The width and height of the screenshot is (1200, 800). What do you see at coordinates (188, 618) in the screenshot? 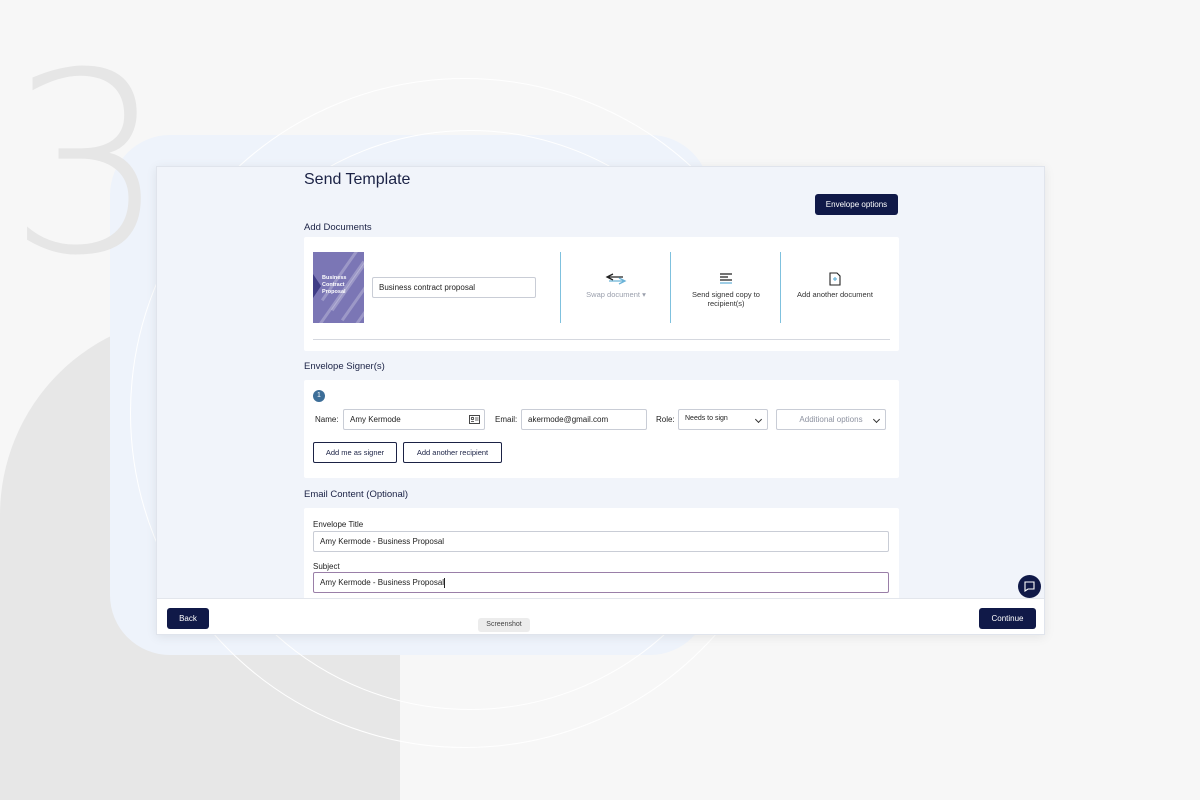
I see `back-button: Back` at bounding box center [188, 618].